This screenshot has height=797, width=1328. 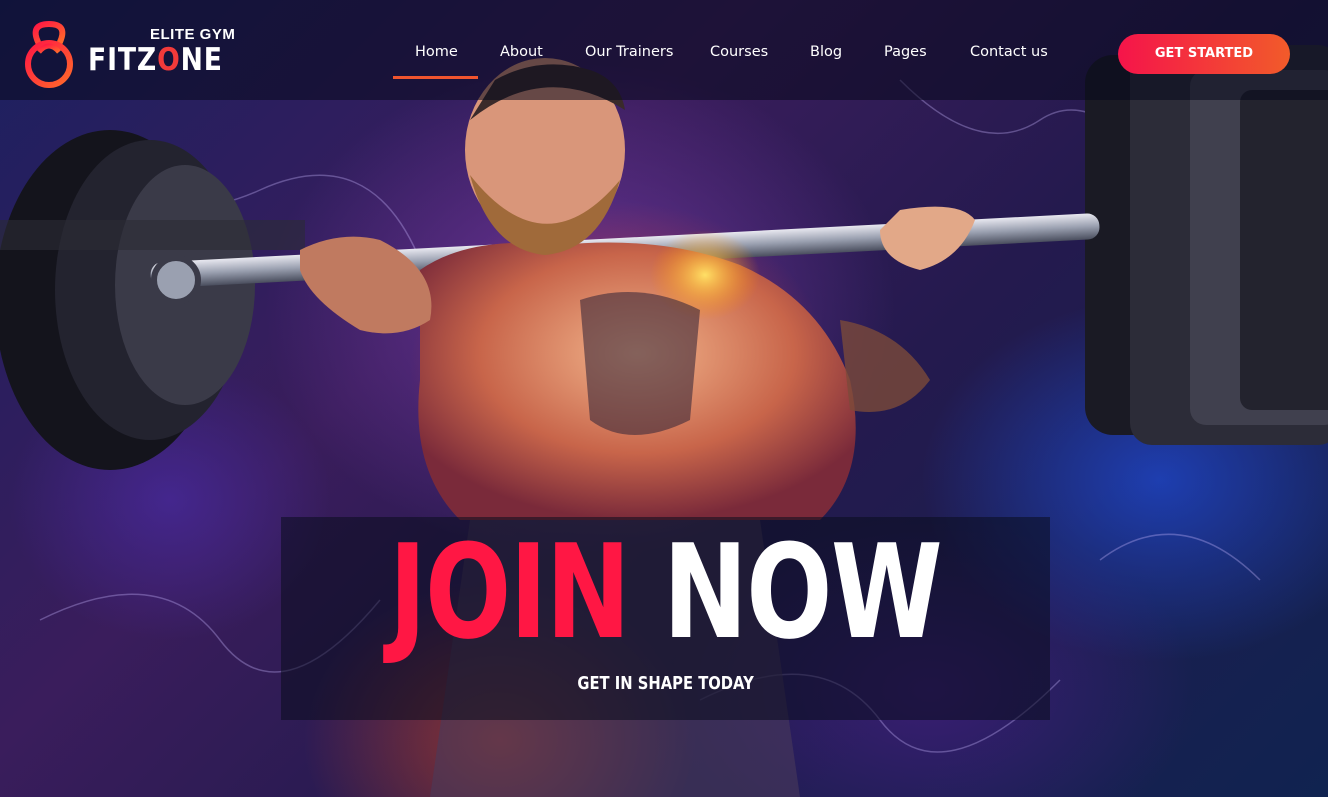 What do you see at coordinates (435, 77) in the screenshot?
I see `active-nav-indicator` at bounding box center [435, 77].